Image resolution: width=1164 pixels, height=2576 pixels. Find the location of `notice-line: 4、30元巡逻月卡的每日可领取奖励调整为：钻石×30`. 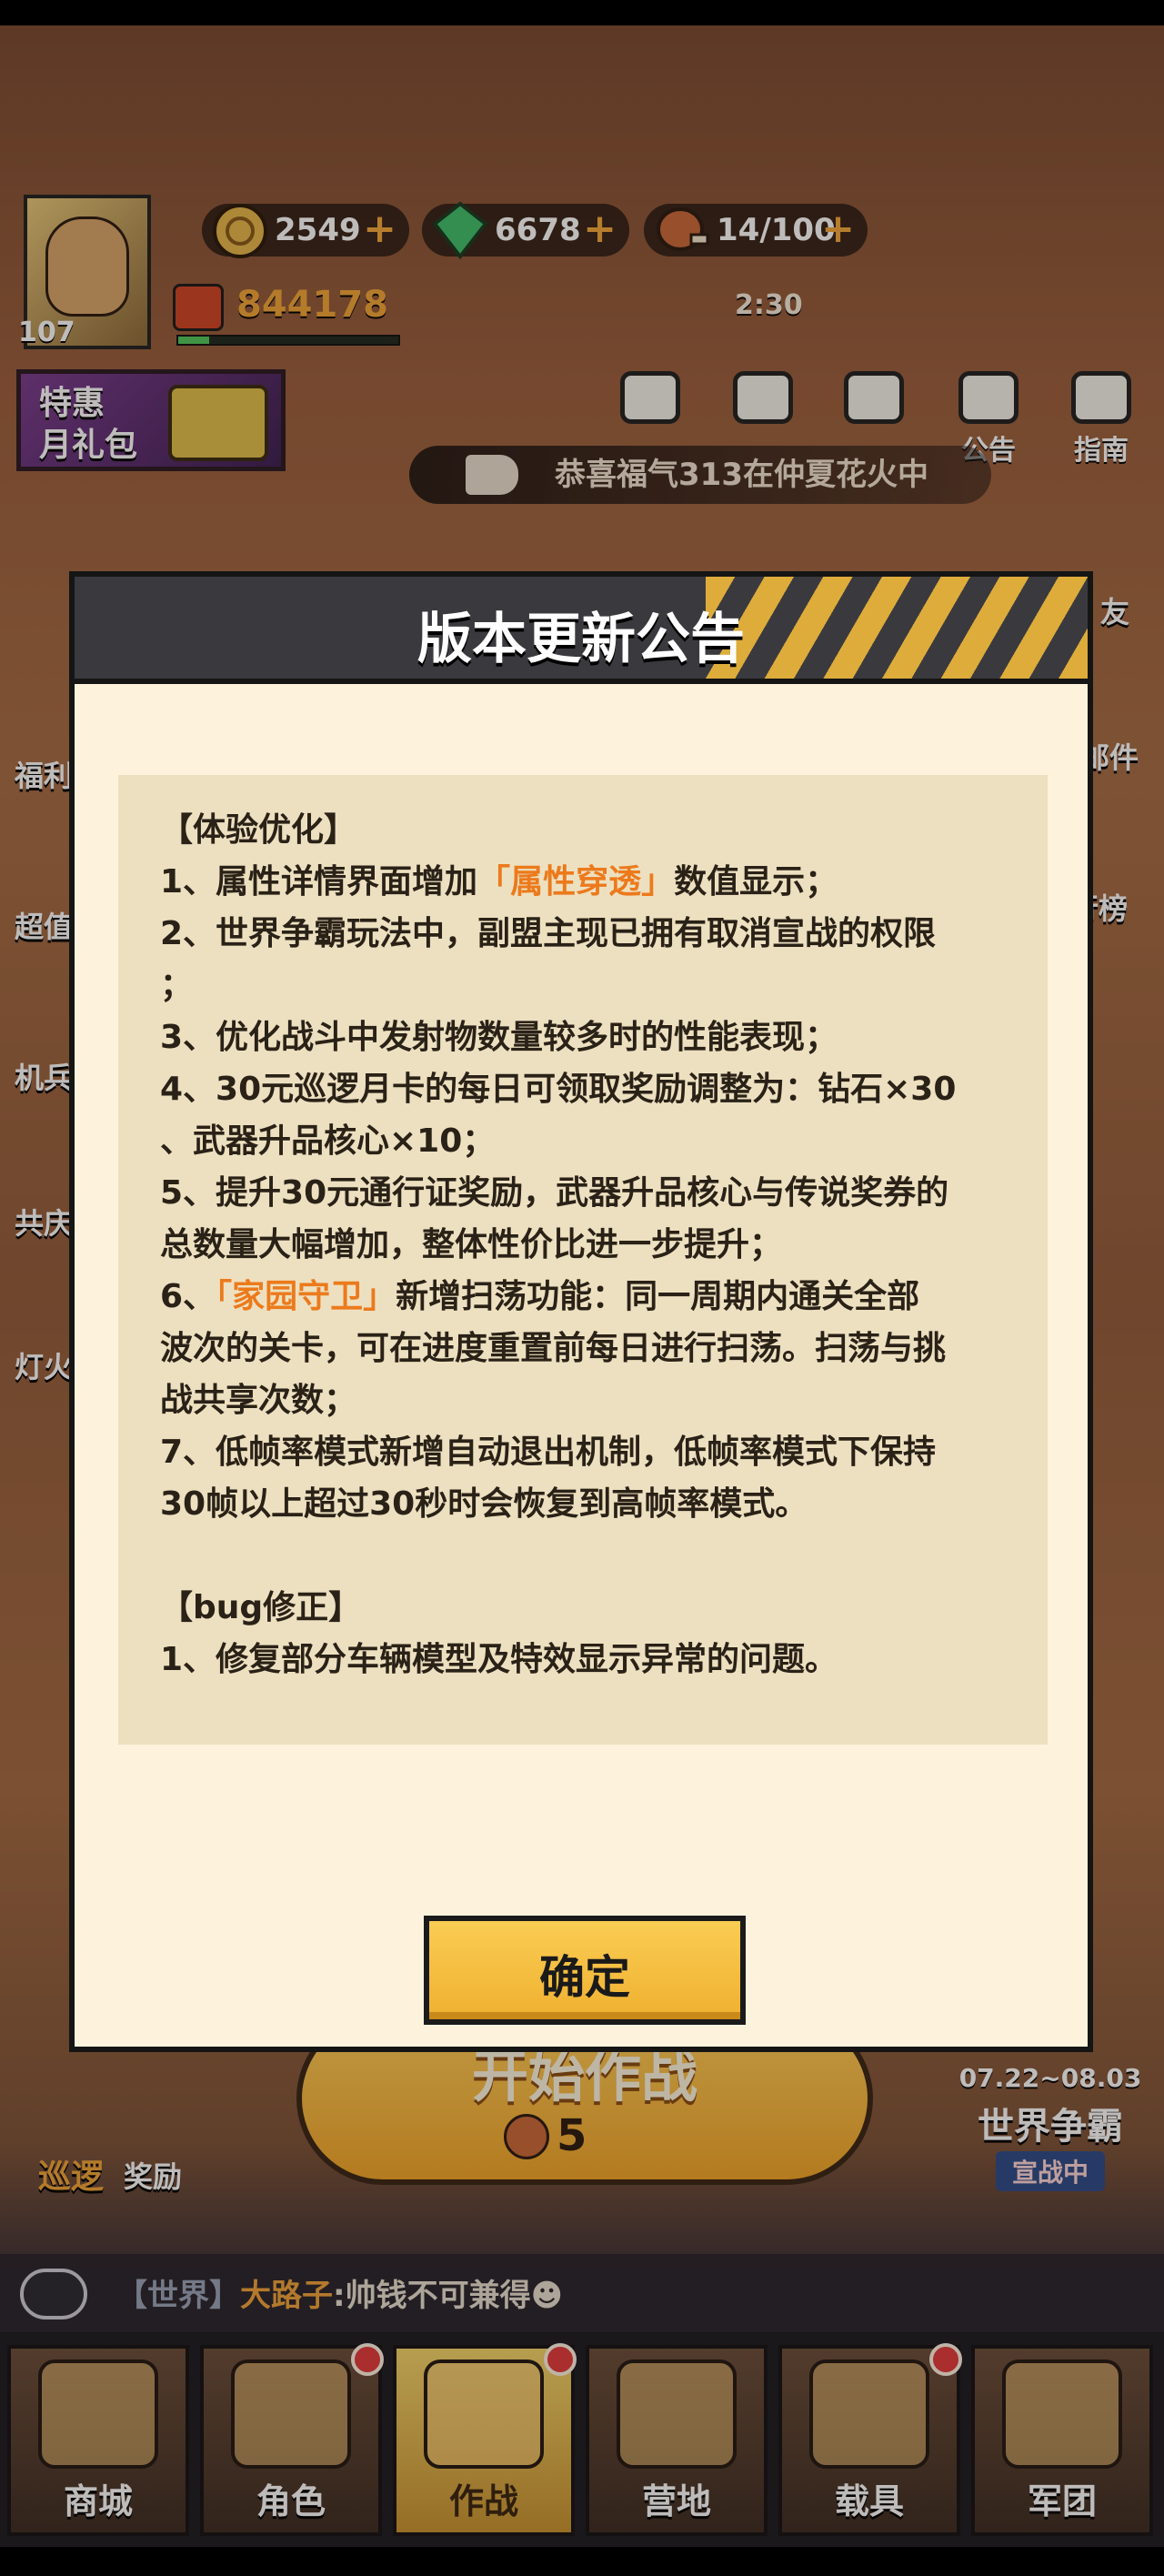

notice-line: 4、30元巡逻月卡的每日可领取奖励调整为：钻石×30 is located at coordinates (559, 1089).